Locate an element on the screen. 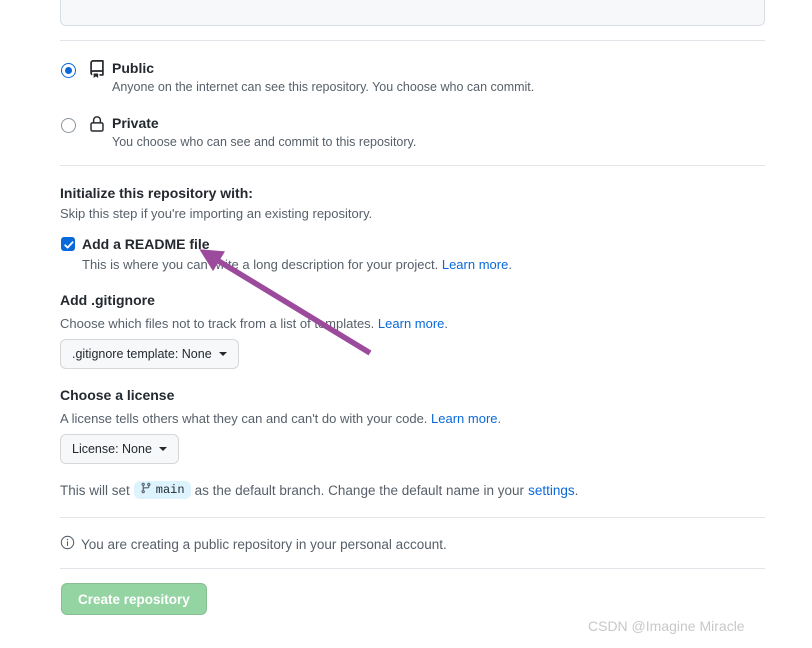 The width and height of the screenshot is (812, 648). description-input-partial is located at coordinates (412, 13).